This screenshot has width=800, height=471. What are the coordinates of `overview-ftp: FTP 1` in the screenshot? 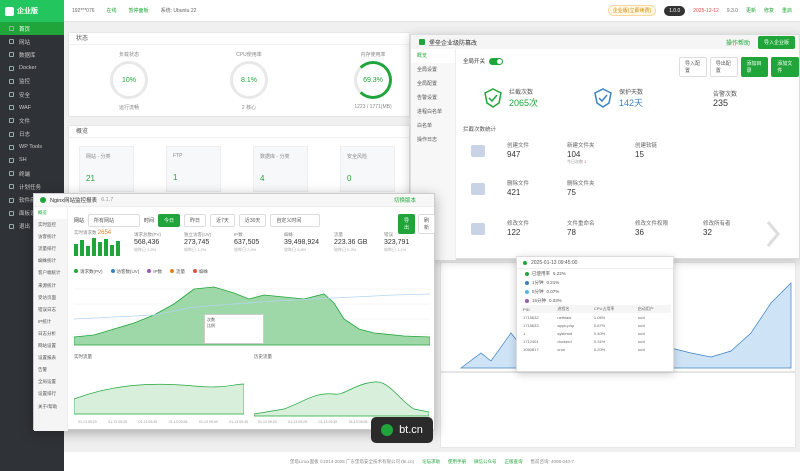 It's located at (193, 169).